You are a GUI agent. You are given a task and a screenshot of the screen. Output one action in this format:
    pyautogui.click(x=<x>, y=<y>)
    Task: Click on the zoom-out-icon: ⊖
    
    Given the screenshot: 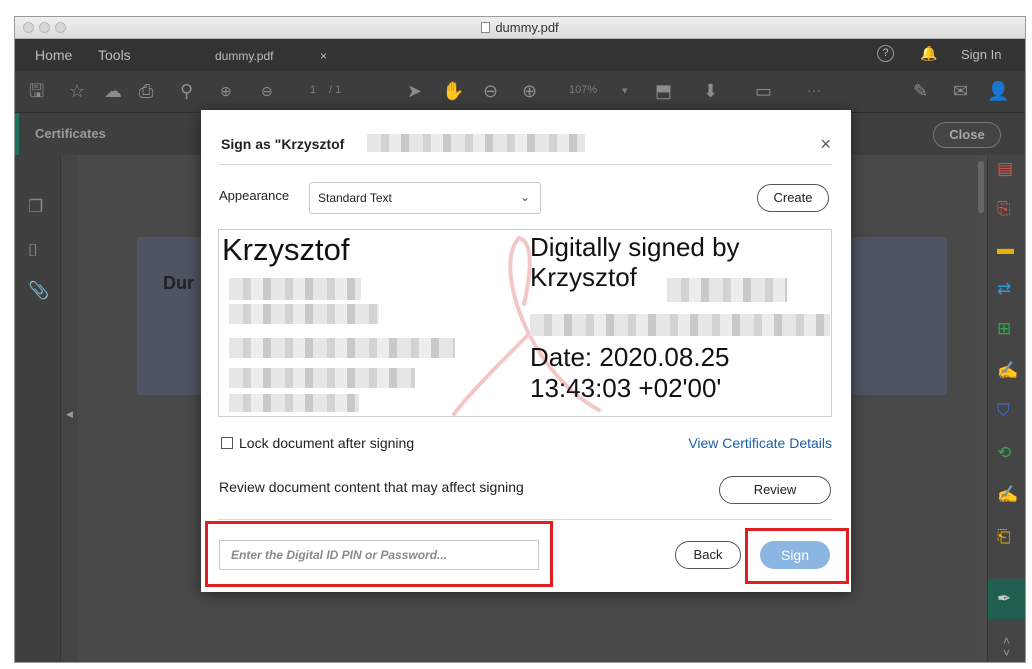 What is the action you would take?
    pyautogui.click(x=490, y=91)
    